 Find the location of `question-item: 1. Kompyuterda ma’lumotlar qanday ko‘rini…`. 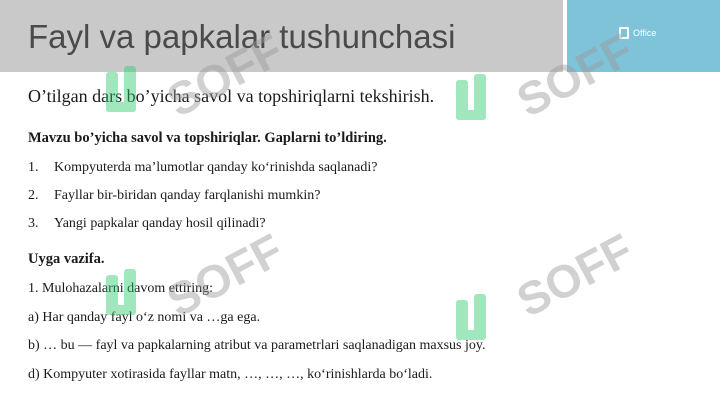

question-item: 1. Kompyuterda ma’lumotlar qanday ko‘rini… is located at coordinates (202, 168).